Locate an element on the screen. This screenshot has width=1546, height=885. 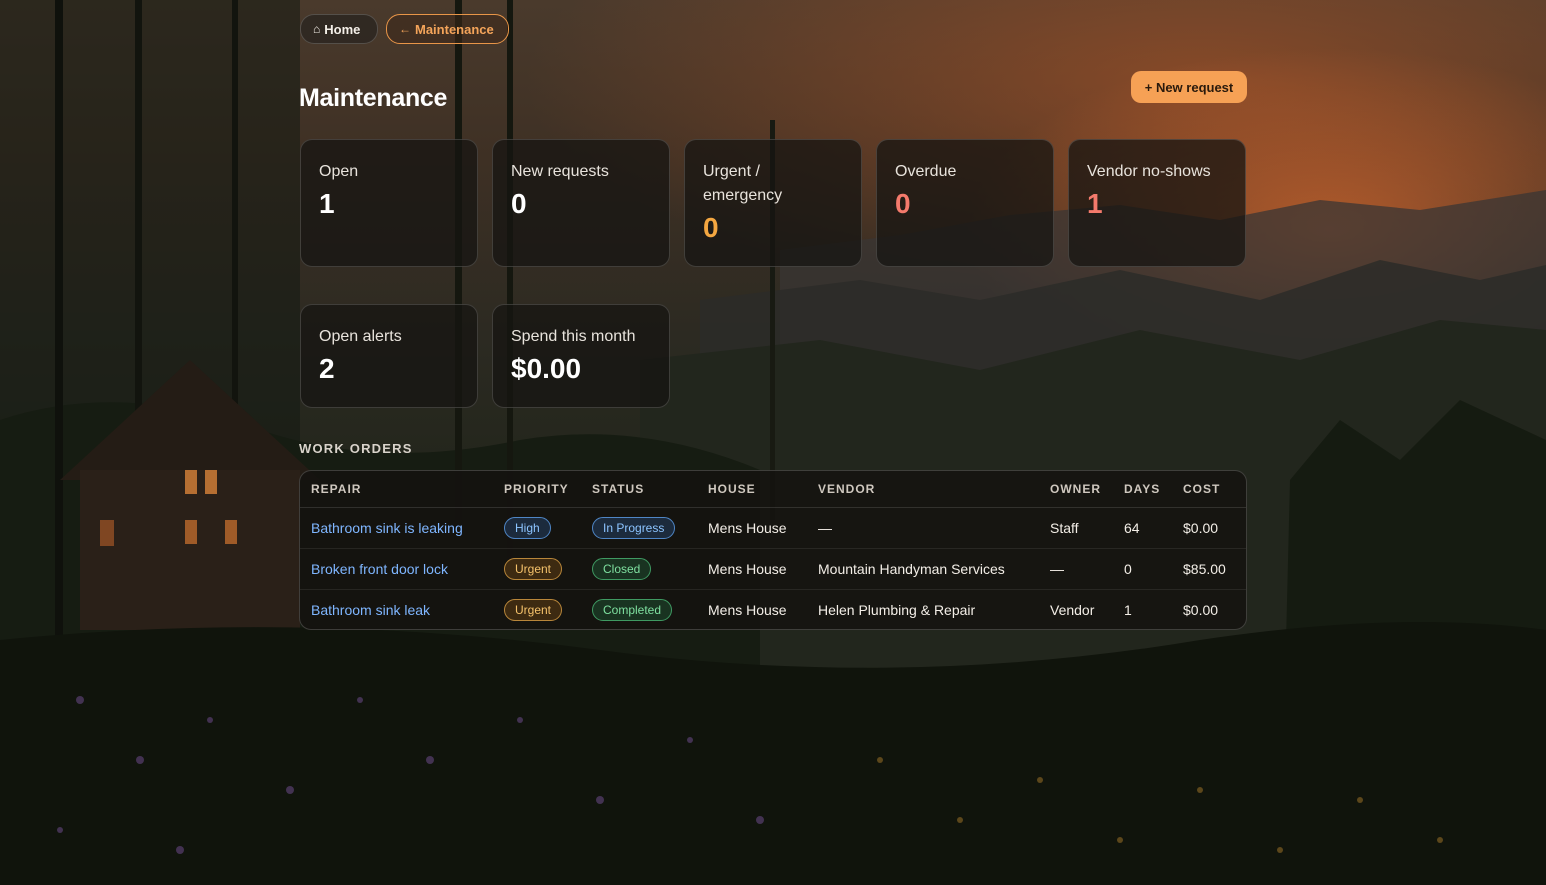
stat-label: Urgent / emergency is located at coordinates (743, 183).